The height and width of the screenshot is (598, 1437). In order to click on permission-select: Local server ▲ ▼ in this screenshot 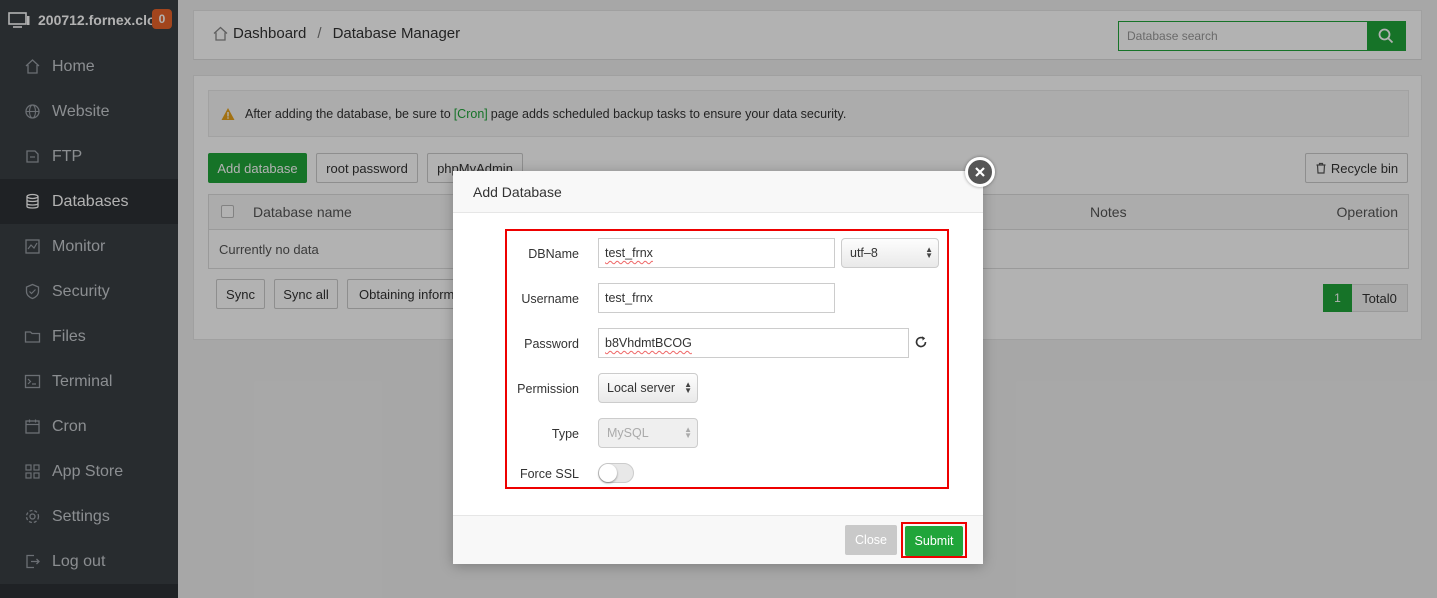, I will do `click(648, 388)`.